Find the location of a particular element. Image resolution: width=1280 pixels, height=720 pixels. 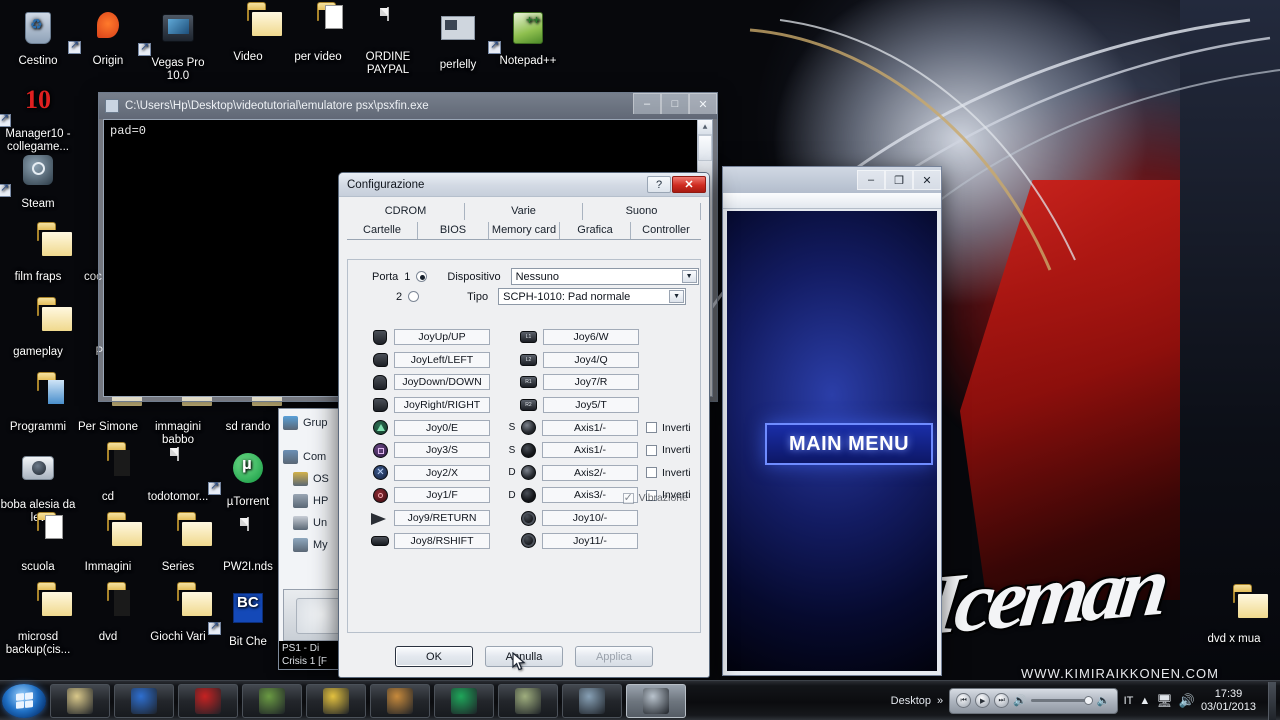

tab-memory-card: Memory card is located at coordinates (524, 230).